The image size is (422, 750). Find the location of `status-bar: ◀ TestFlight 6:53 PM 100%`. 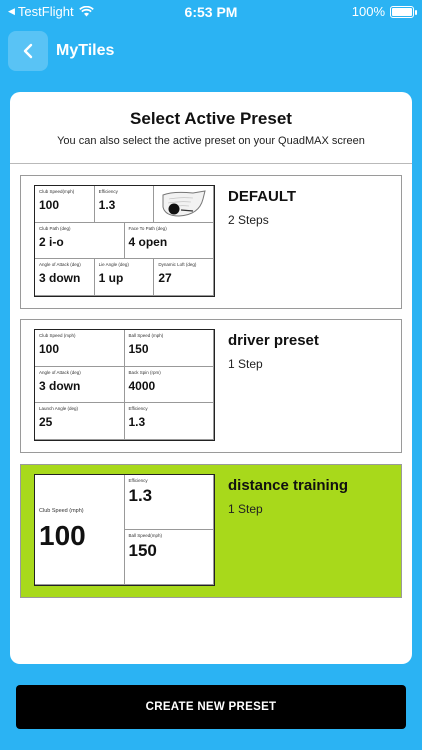

status-bar: ◀ TestFlight 6:53 PM 100% is located at coordinates (211, 12).